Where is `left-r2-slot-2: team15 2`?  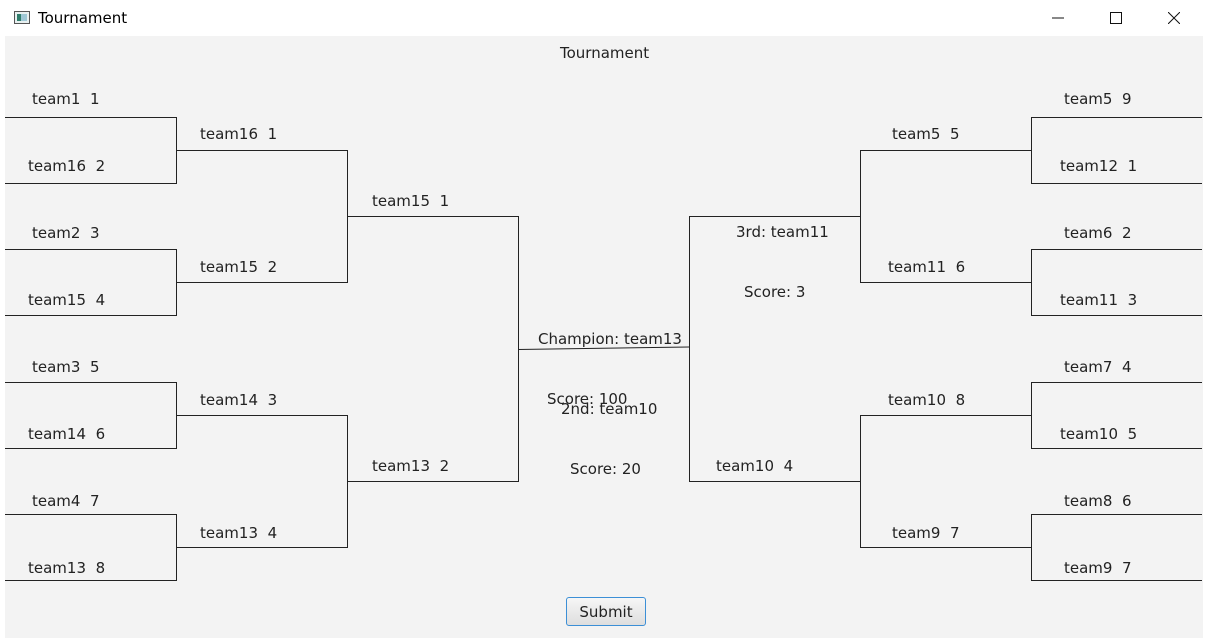
left-r2-slot-2: team15 2 is located at coordinates (238, 267).